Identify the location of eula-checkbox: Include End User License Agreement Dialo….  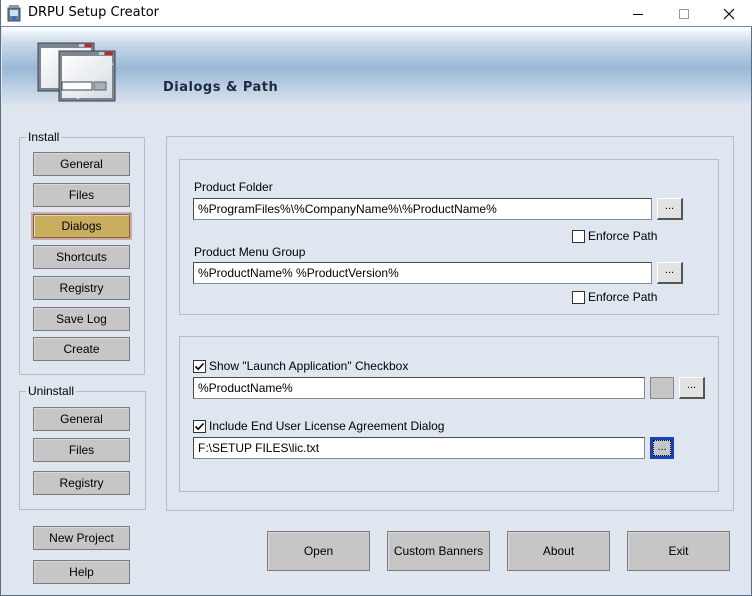
(318, 426).